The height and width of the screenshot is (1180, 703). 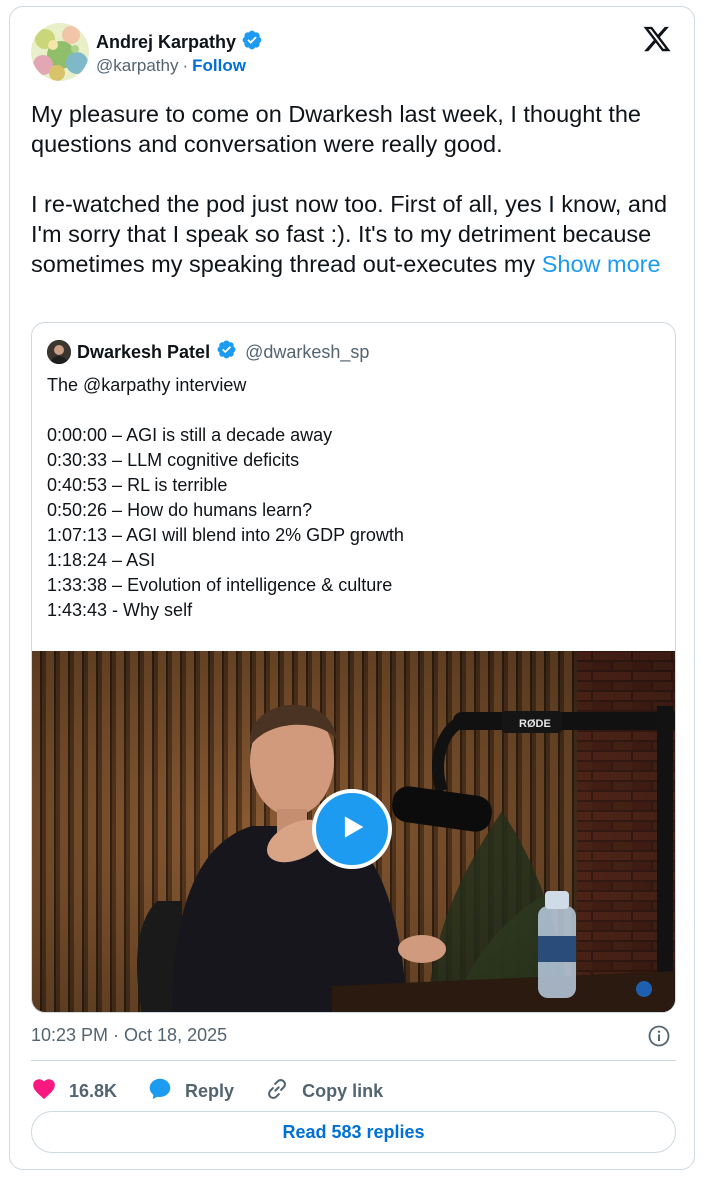 What do you see at coordinates (657, 39) in the screenshot?
I see `x-logo-icon` at bounding box center [657, 39].